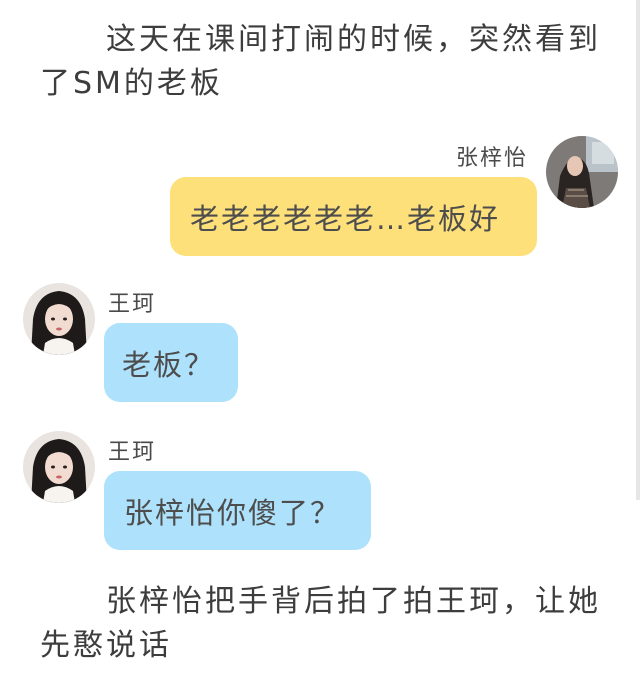 This screenshot has width=640, height=686. Describe the element at coordinates (233, 512) in the screenshot. I see `message-text: 张梓怡你傻了？` at that location.